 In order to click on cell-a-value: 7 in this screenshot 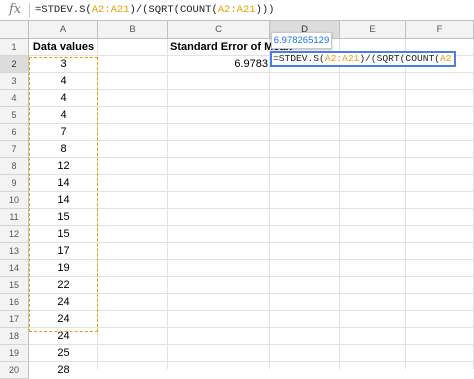, I will do `click(63, 132)`.